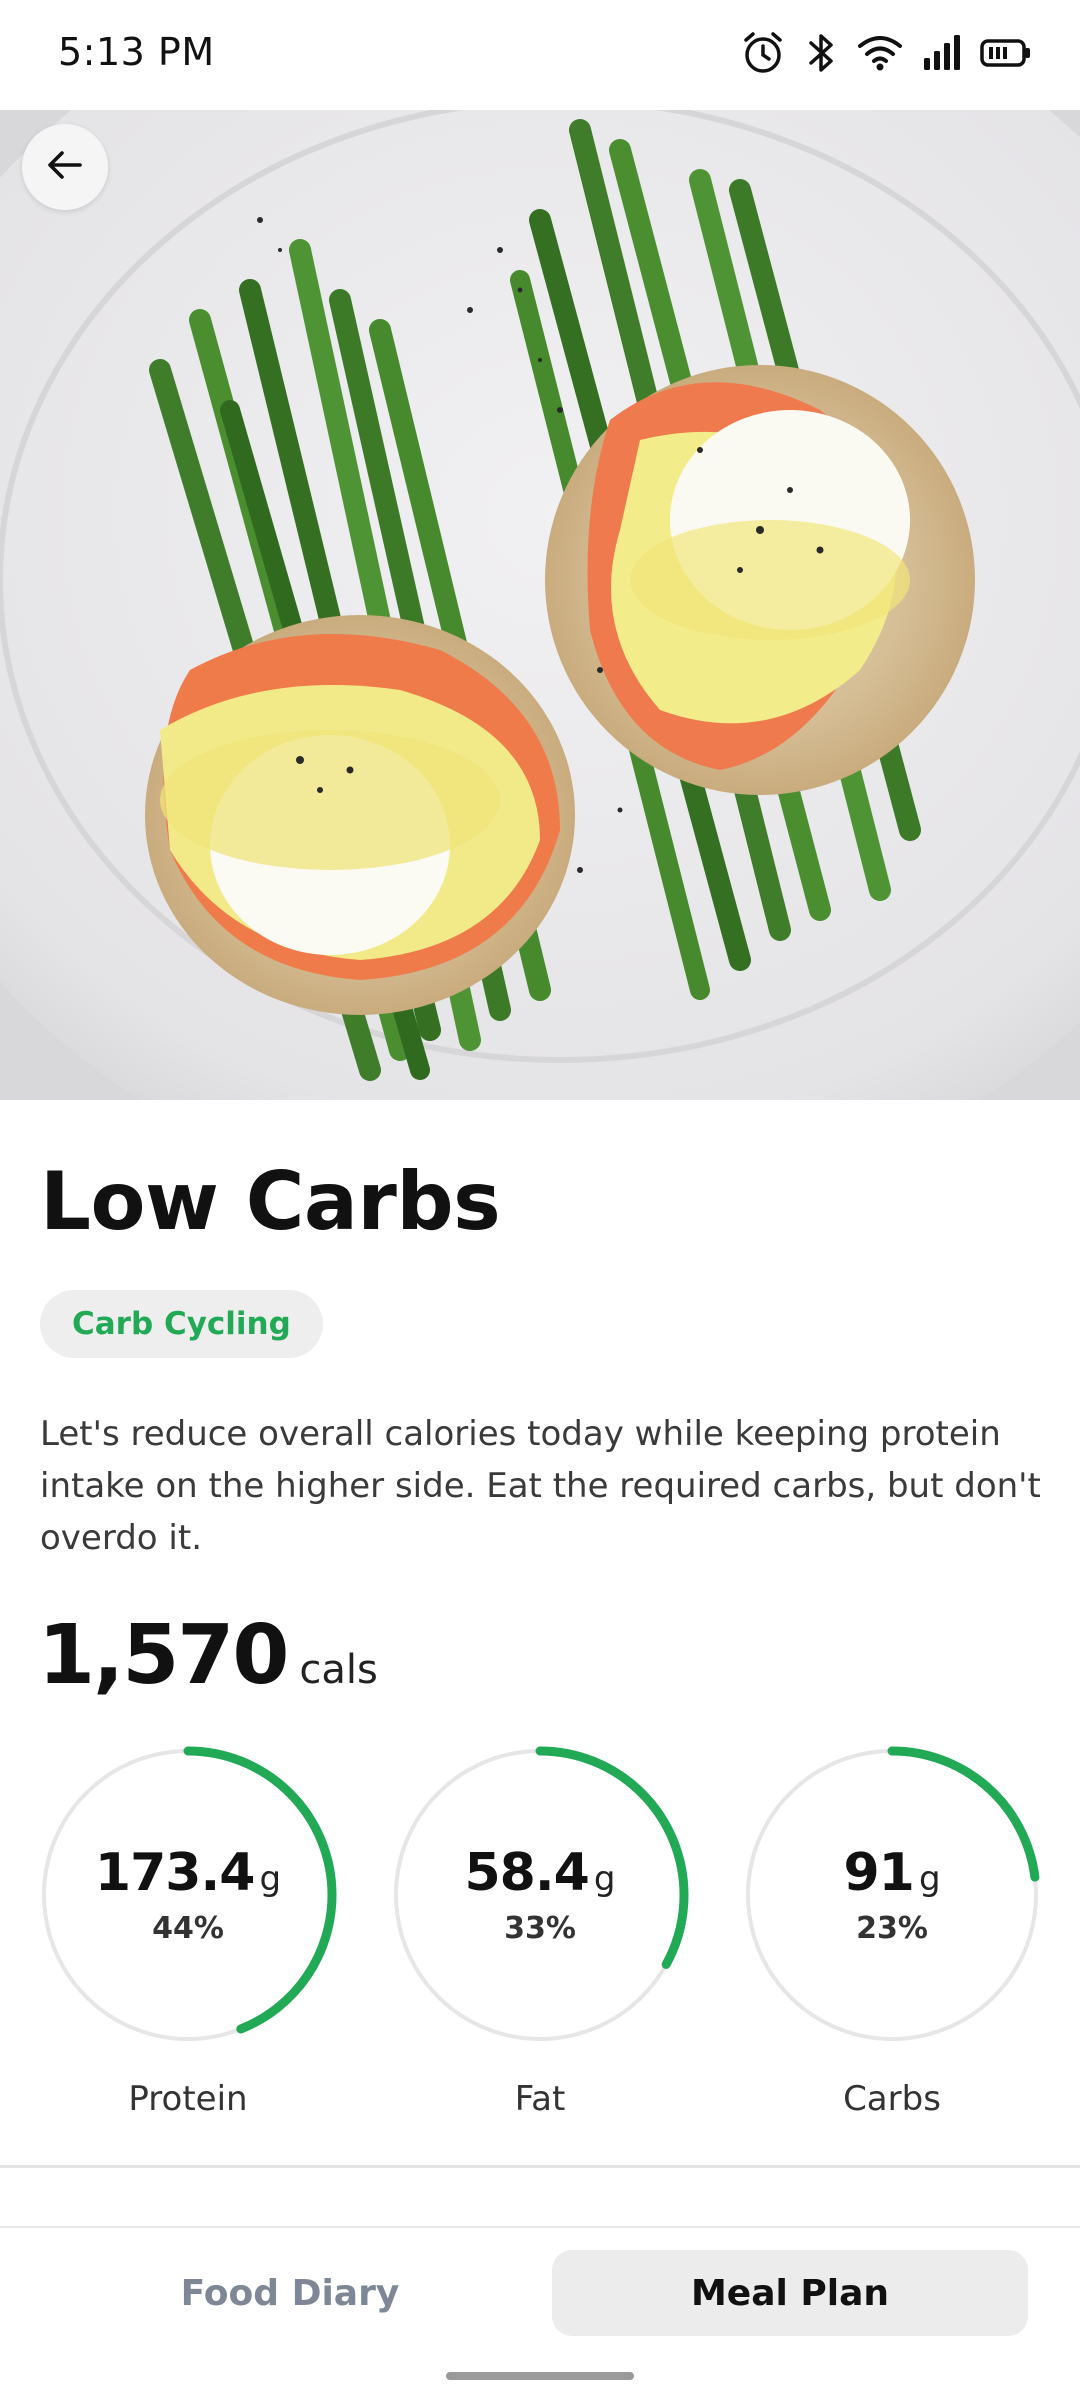  What do you see at coordinates (540, 2313) in the screenshot?
I see `bottom-tab-bar: Food Diary Meal Plan` at bounding box center [540, 2313].